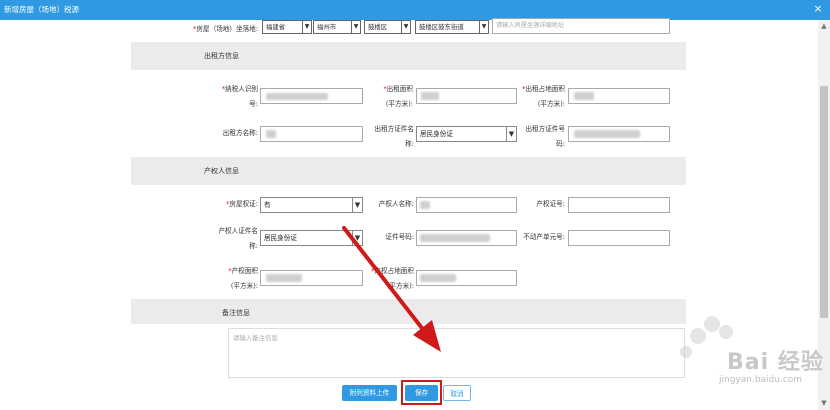 This screenshot has width=830, height=410. I want to click on watermark-brand: Bai 经验, so click(775, 362).